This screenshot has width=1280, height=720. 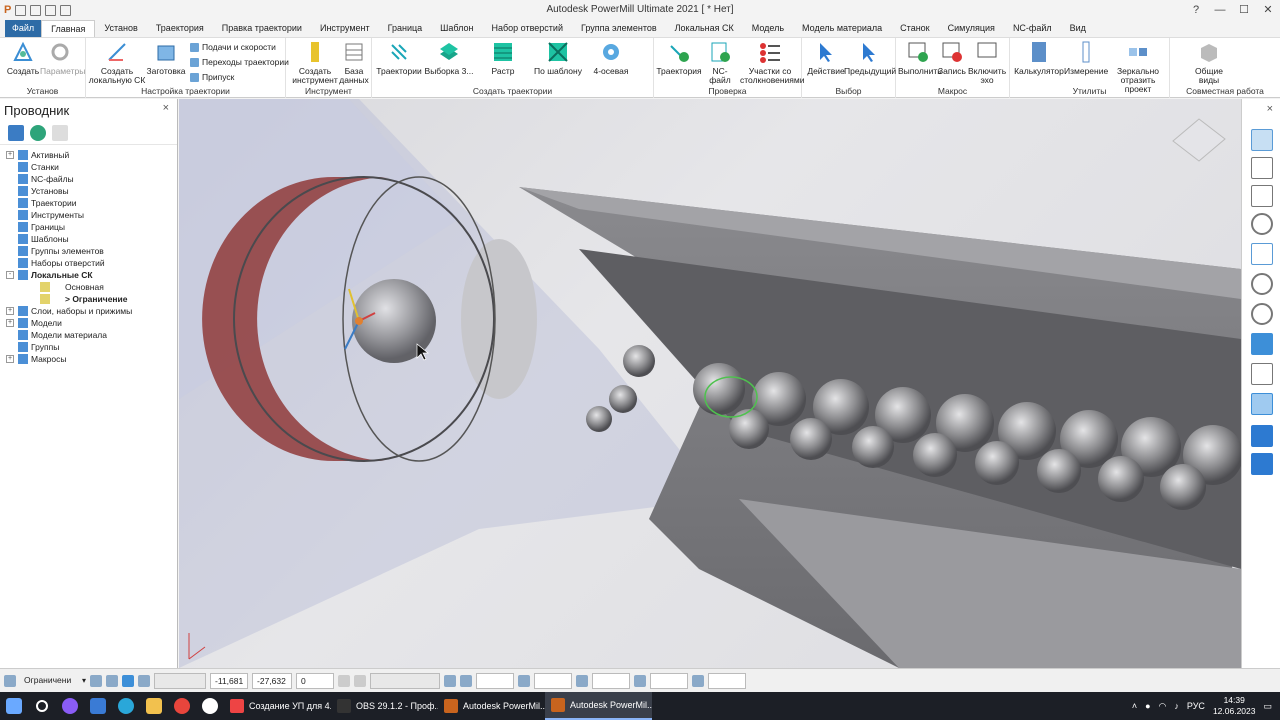 What do you see at coordinates (524, 680) in the screenshot?
I see `crosshair-icon` at bounding box center [524, 680].